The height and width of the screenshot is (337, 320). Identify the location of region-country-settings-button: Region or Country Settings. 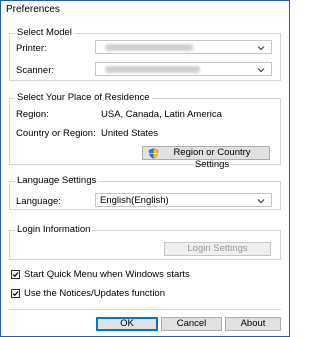
(206, 158).